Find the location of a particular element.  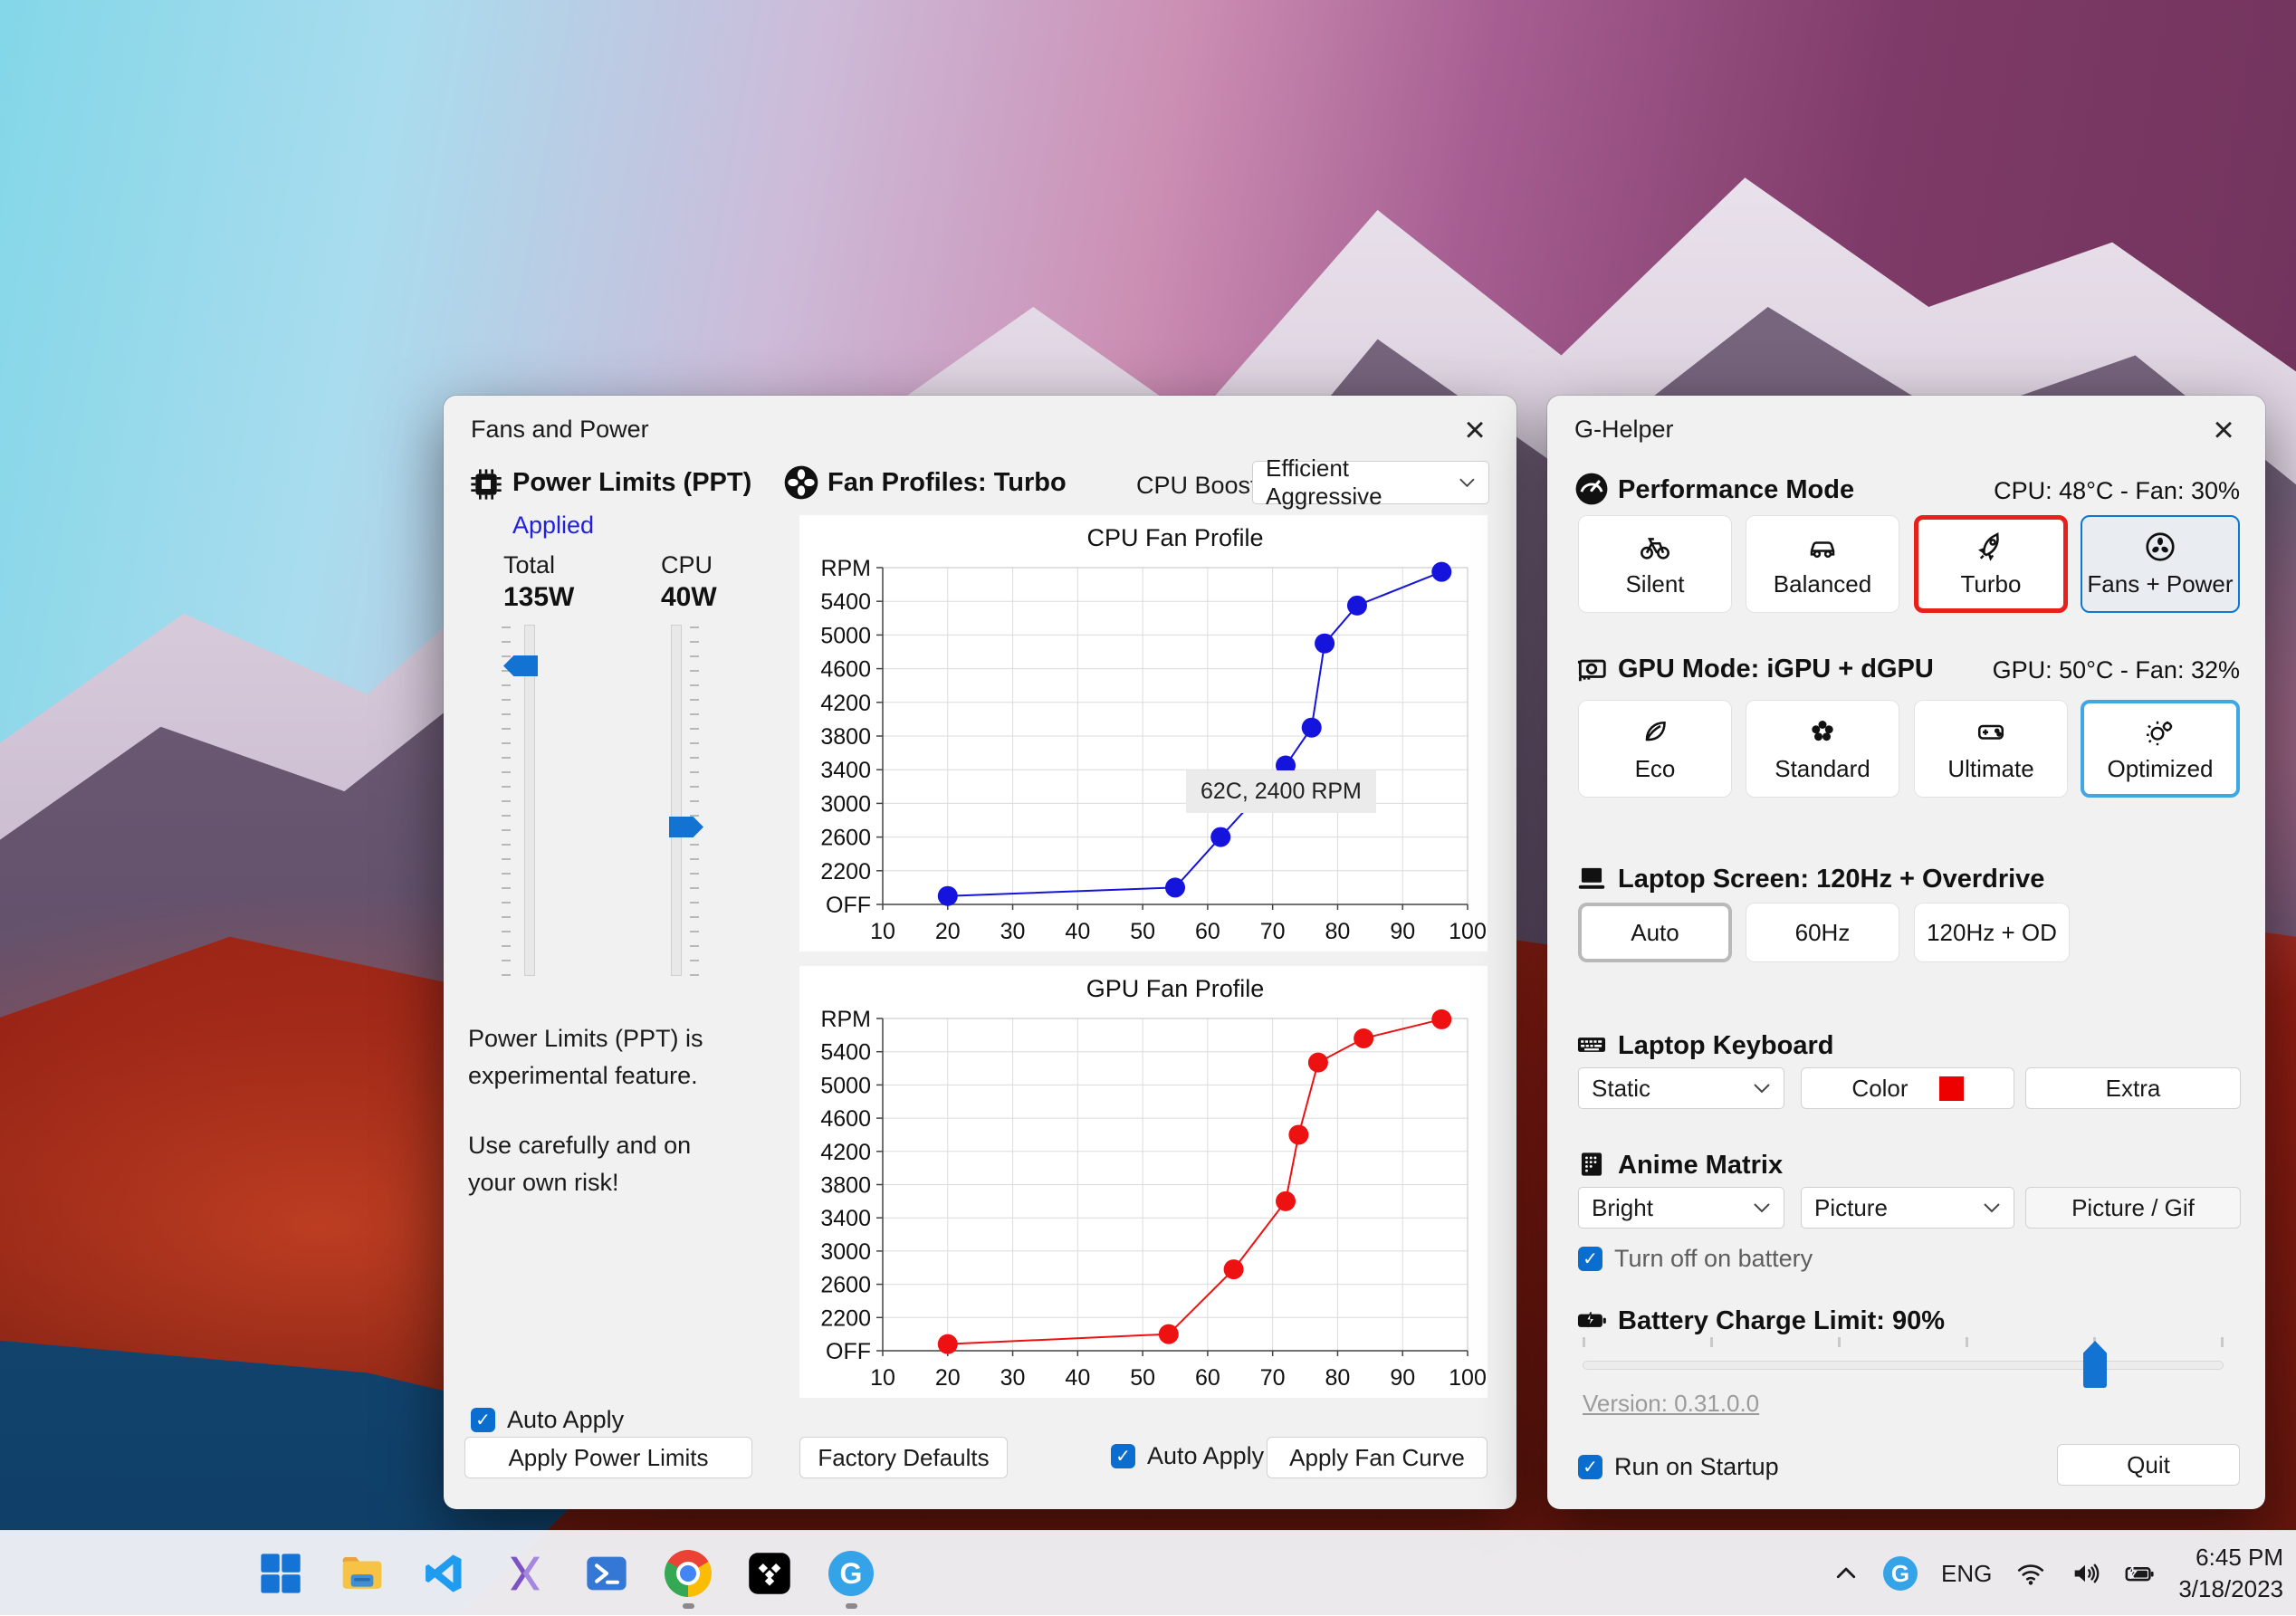

gpu-standard-button: Standard is located at coordinates (1822, 749).